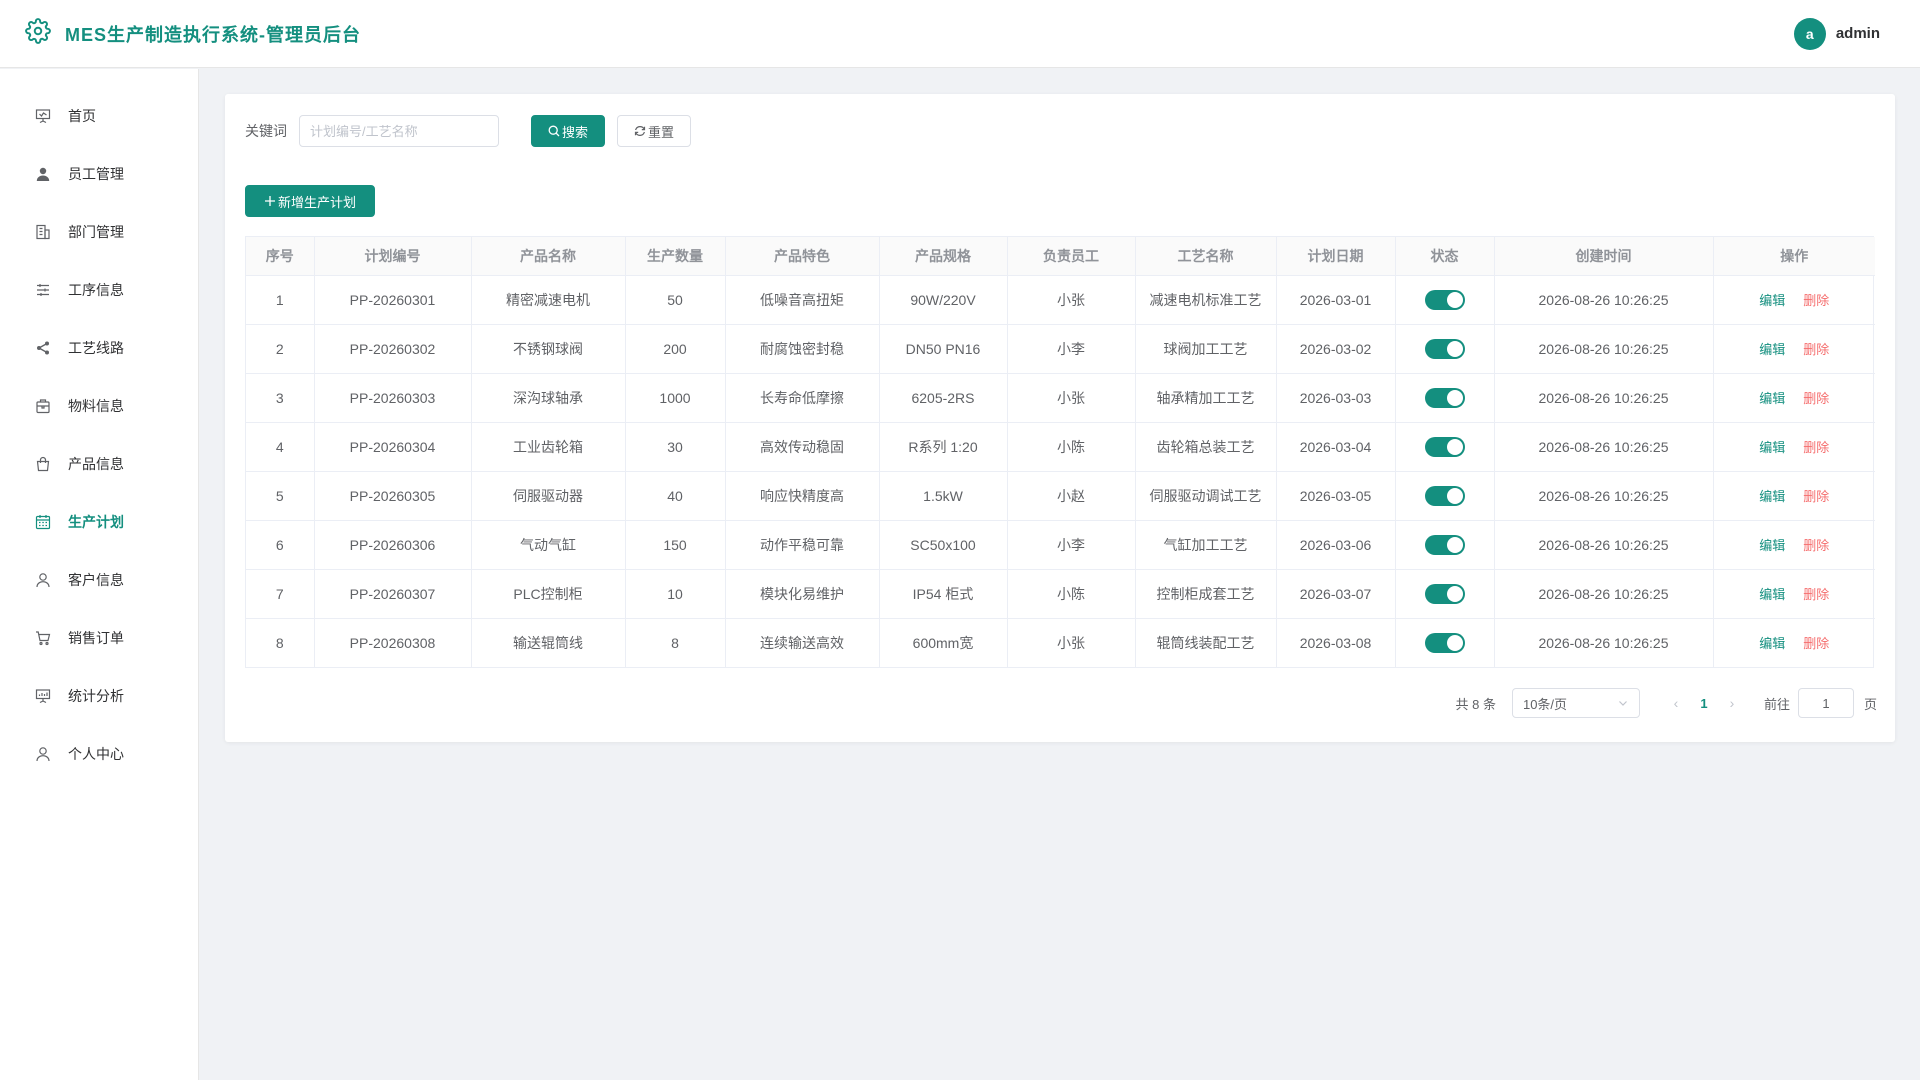  What do you see at coordinates (675, 447) in the screenshot?
I see `table-cell: 30` at bounding box center [675, 447].